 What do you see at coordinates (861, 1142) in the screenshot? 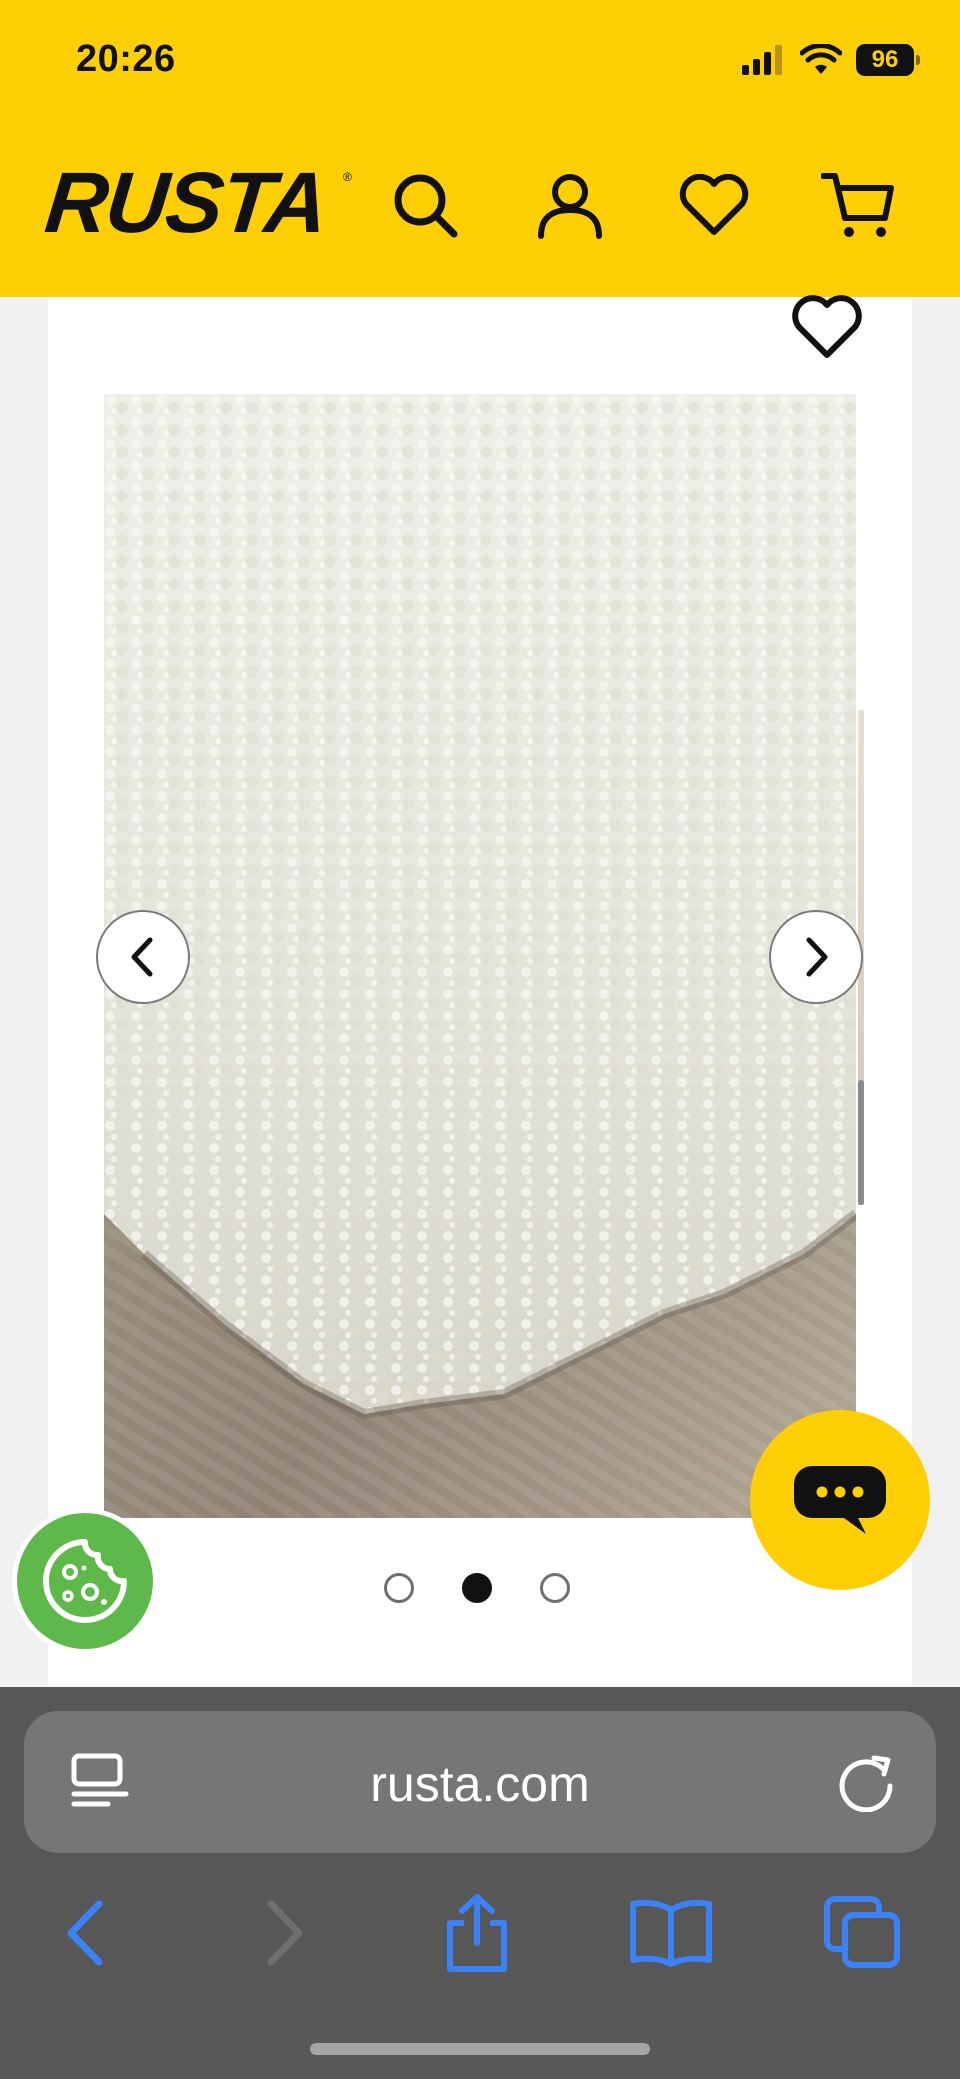
I see `scrollbar` at bounding box center [861, 1142].